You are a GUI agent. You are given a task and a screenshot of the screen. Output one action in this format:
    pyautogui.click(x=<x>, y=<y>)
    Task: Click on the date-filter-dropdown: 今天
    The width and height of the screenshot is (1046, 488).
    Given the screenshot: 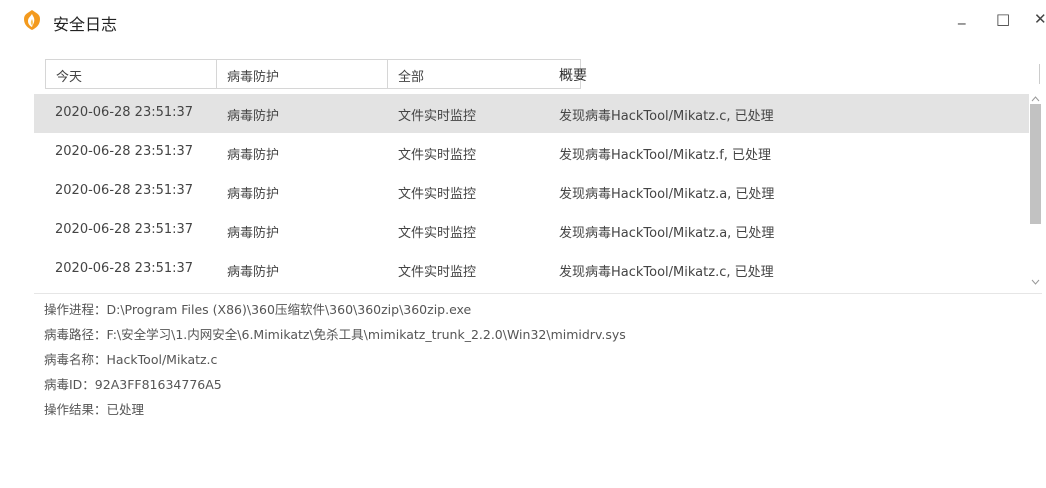 What is the action you would take?
    pyautogui.click(x=141, y=74)
    